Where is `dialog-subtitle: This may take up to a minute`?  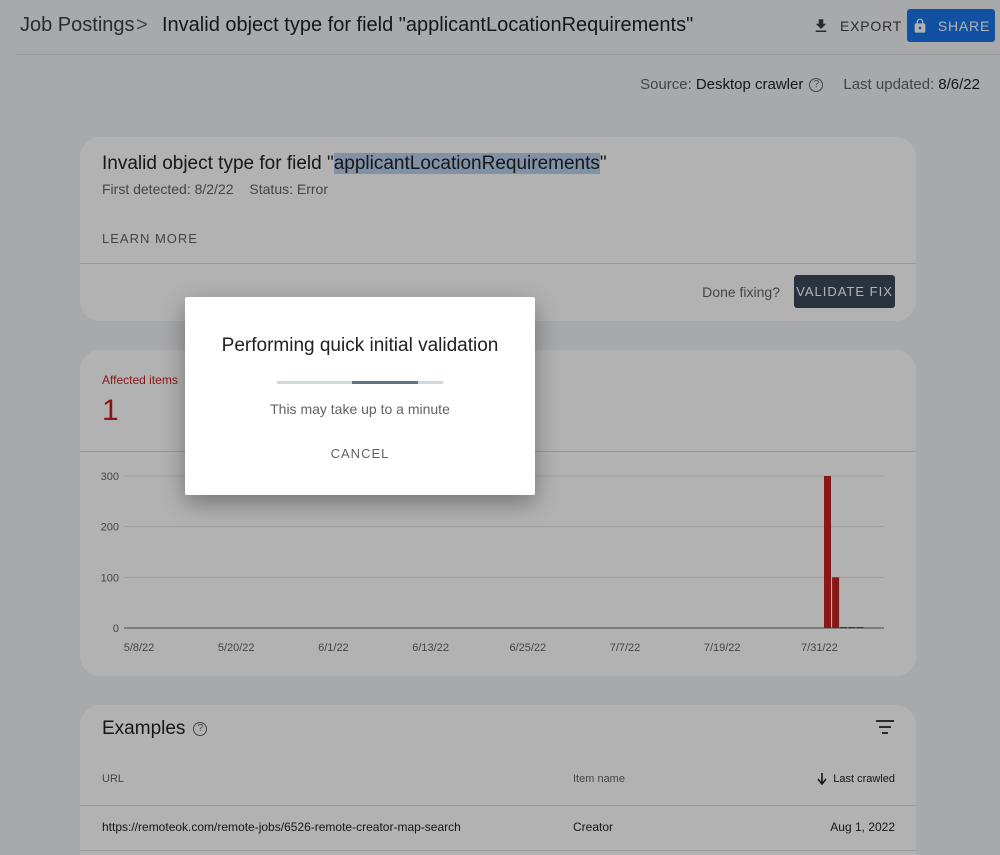
dialog-subtitle: This may take up to a minute is located at coordinates (360, 409).